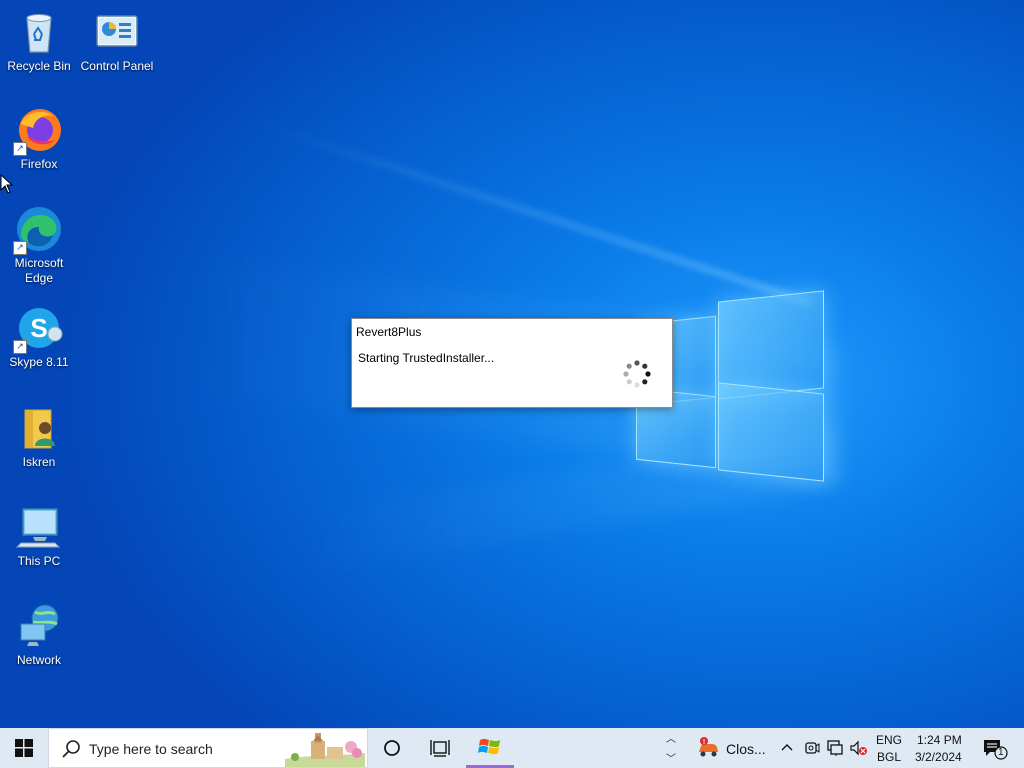 The height and width of the screenshot is (768, 1024). I want to click on desktop-icon-label: This PC, so click(39, 561).